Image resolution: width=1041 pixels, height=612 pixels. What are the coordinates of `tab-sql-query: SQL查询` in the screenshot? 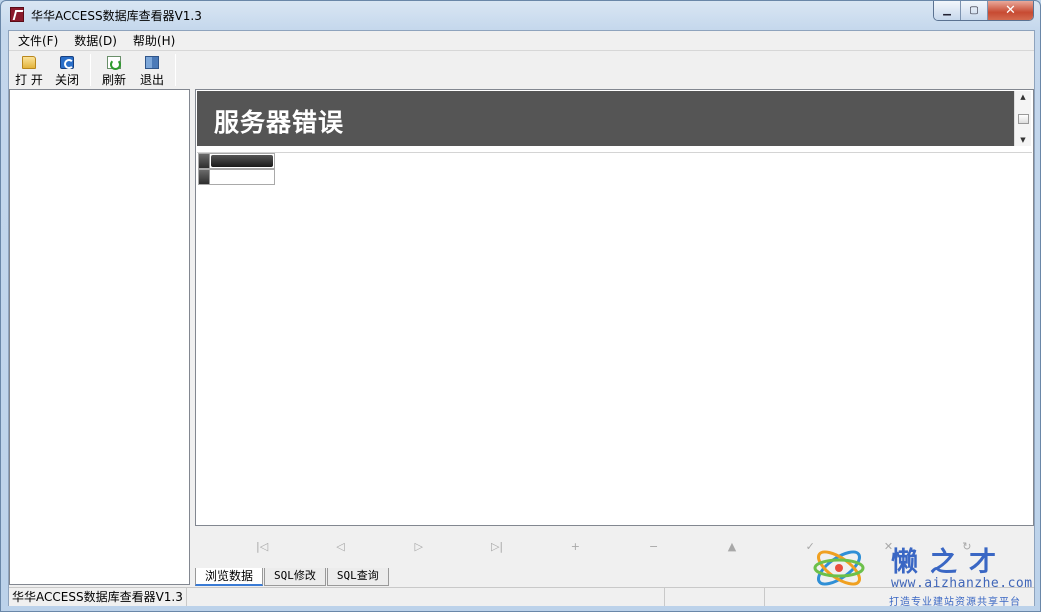 It's located at (357, 577).